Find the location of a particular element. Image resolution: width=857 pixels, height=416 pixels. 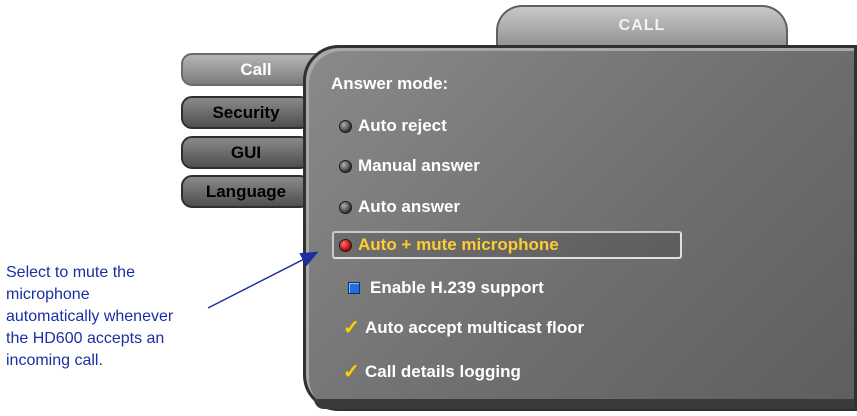

window-title: CALL is located at coordinates (642, 25).